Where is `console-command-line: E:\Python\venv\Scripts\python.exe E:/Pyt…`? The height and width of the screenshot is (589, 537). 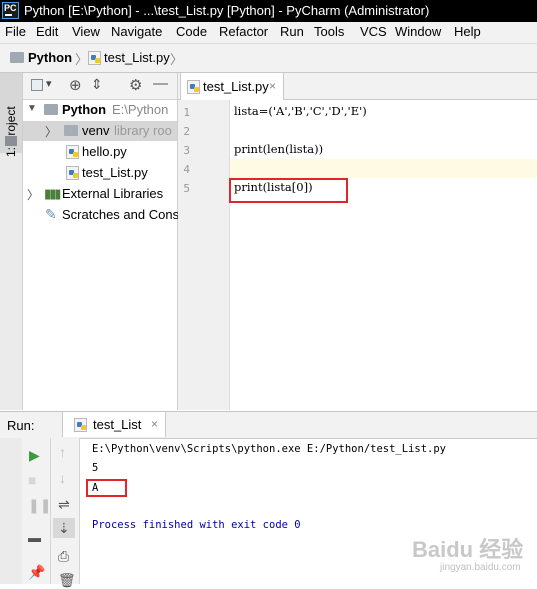
console-command-line: E:\Python\venv\Scripts\python.exe E:/Pyt… is located at coordinates (269, 449).